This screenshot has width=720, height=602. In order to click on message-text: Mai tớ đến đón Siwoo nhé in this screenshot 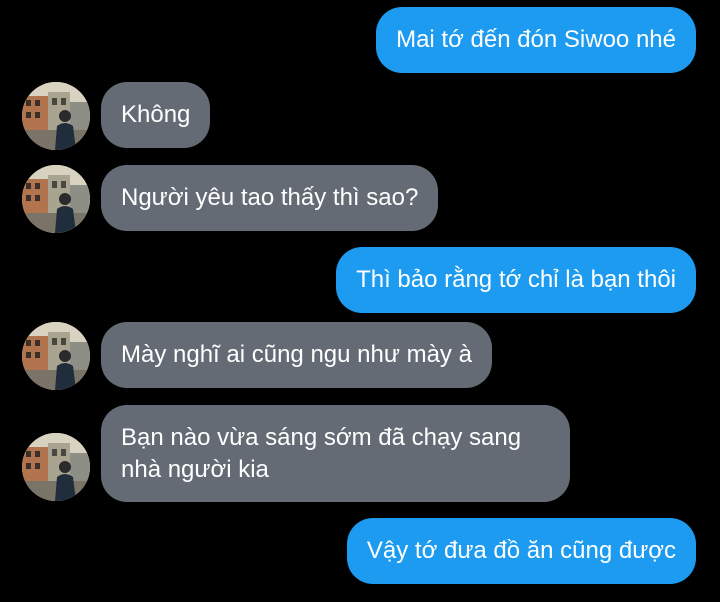, I will do `click(536, 39)`.